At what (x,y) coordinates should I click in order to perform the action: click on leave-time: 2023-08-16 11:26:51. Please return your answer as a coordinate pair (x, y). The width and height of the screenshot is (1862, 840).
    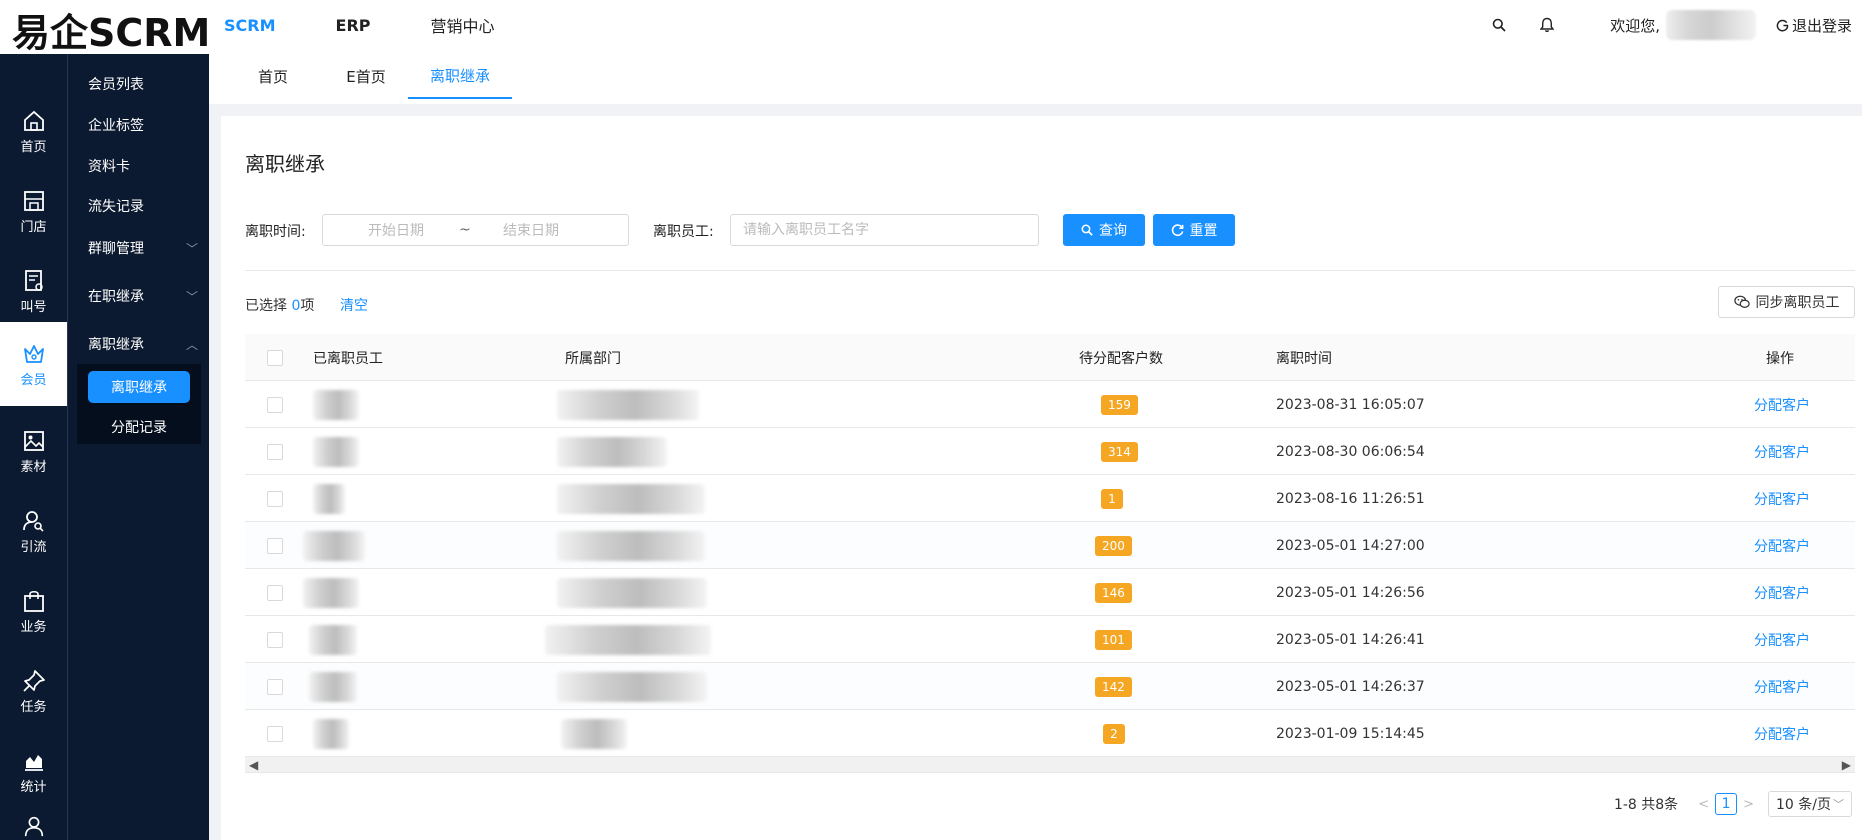
    Looking at the image, I should click on (1350, 498).